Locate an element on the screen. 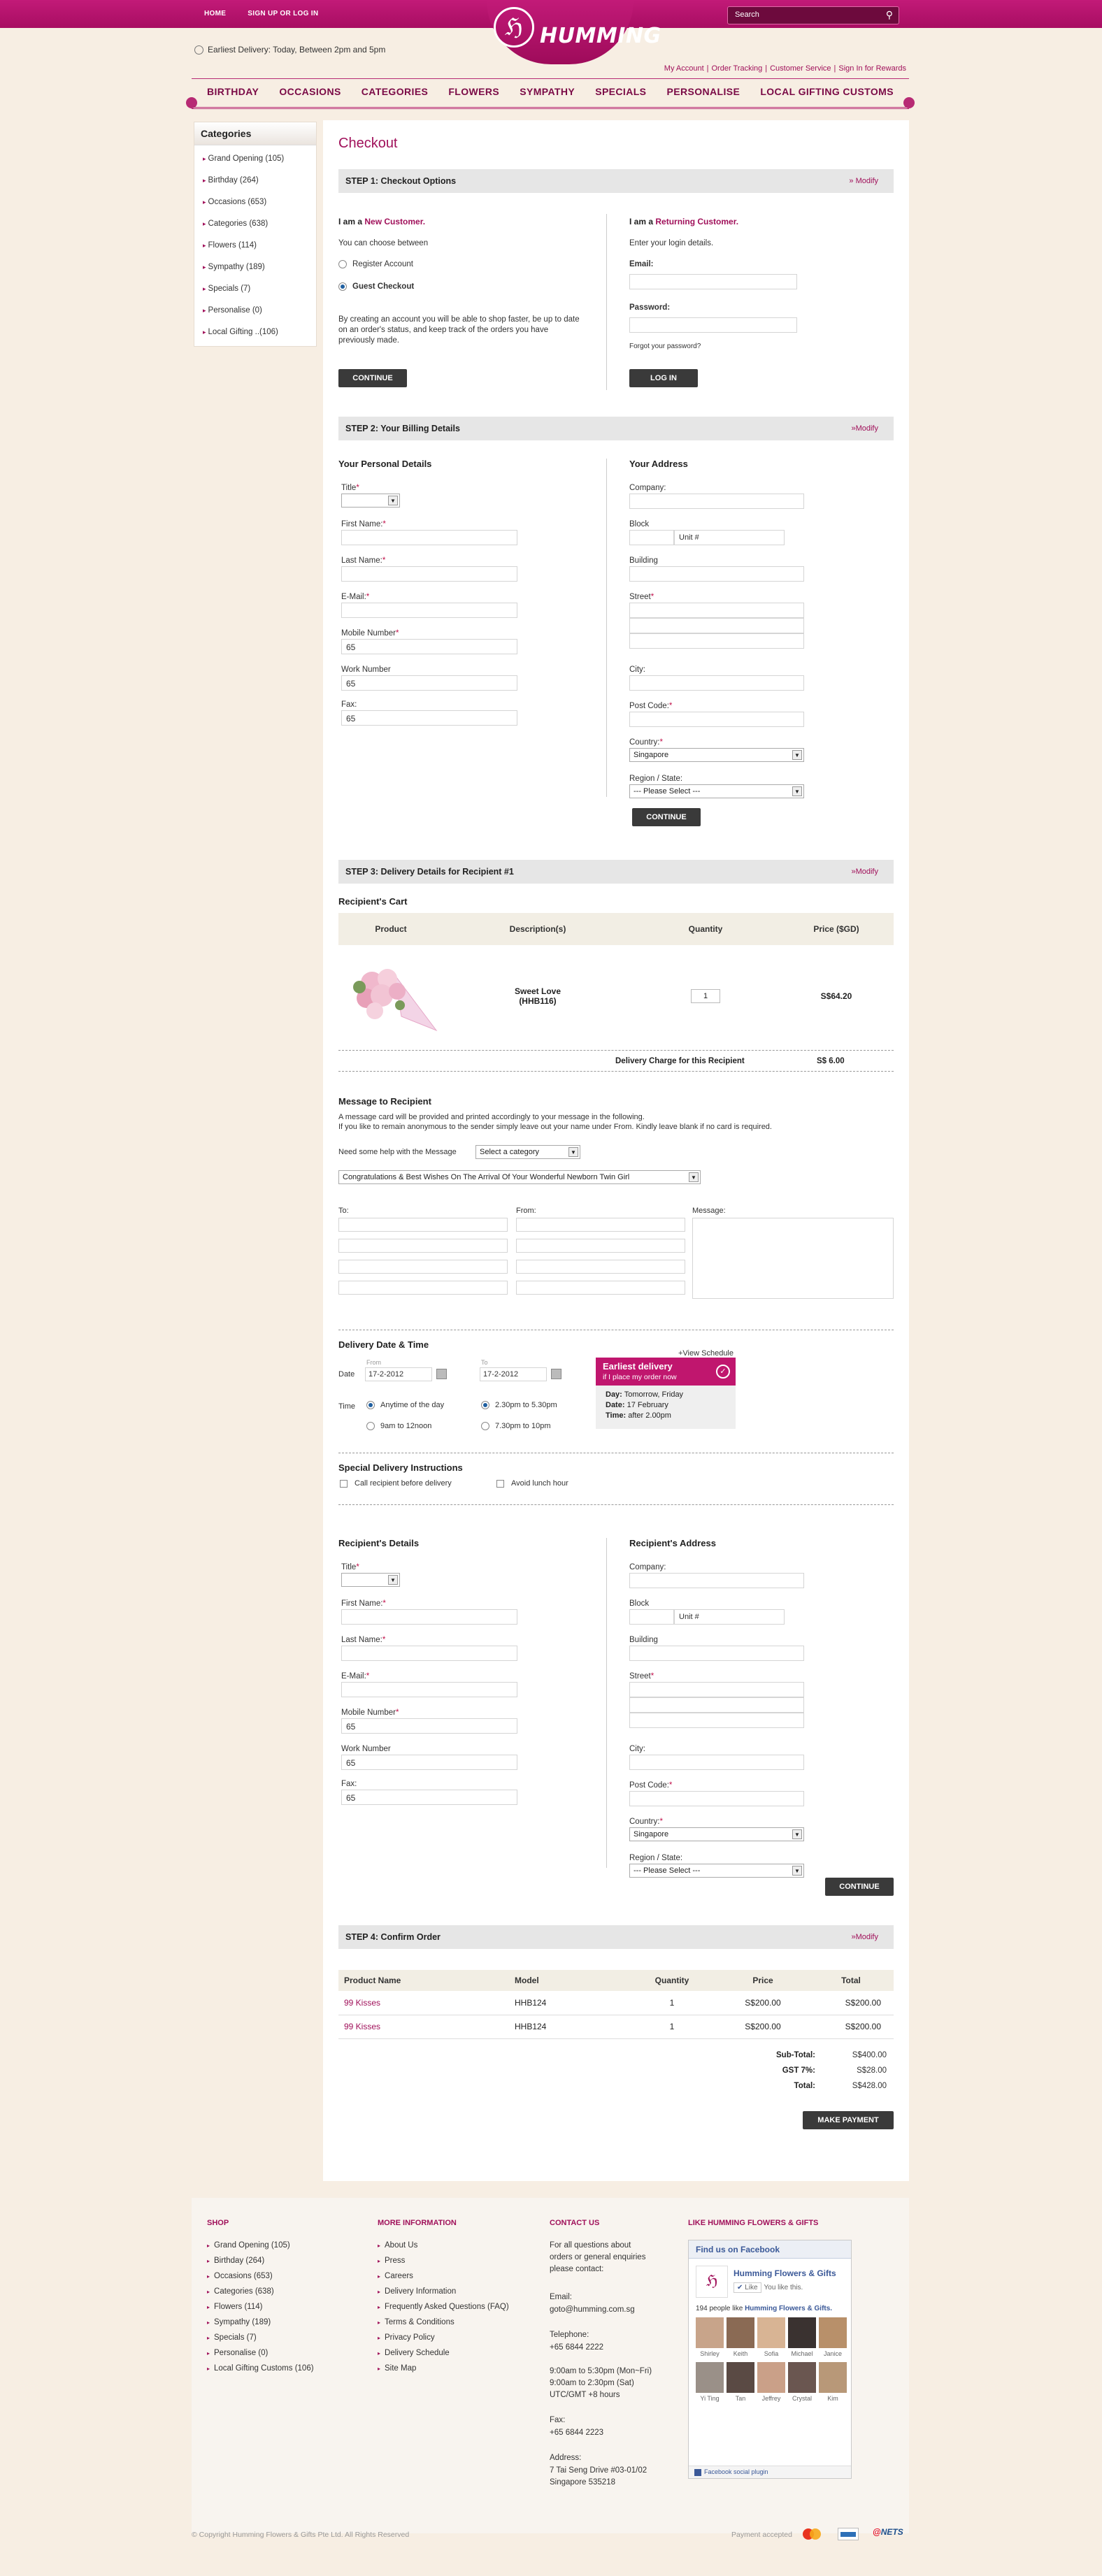 The width and height of the screenshot is (1102, 2576). contact-email-link: goto@humming.com.sg is located at coordinates (592, 2310).